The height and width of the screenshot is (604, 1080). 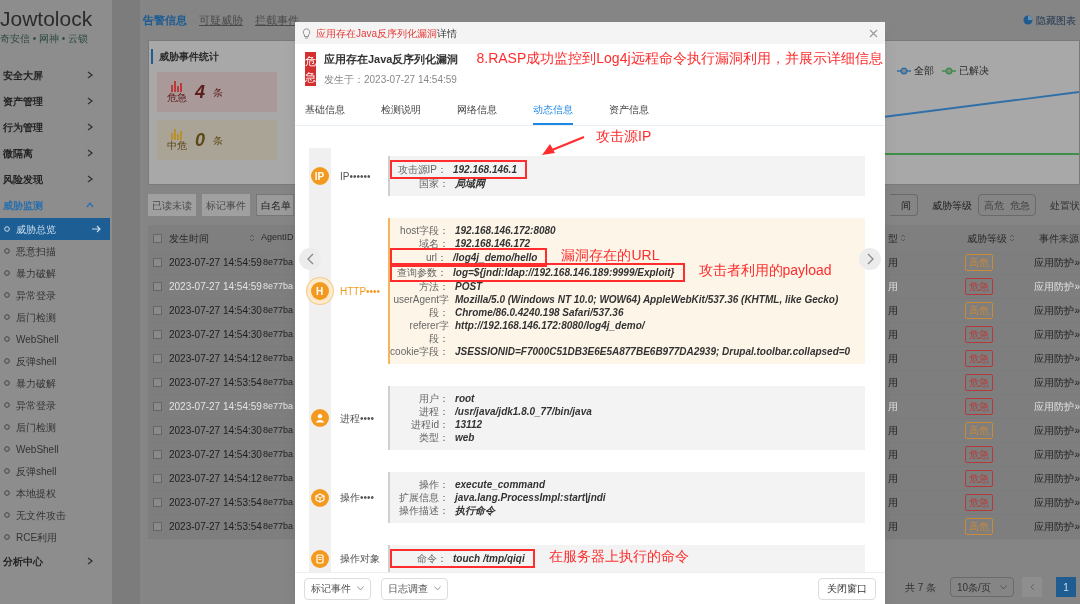 I want to click on previous-page-button, so click(x=1032, y=587).